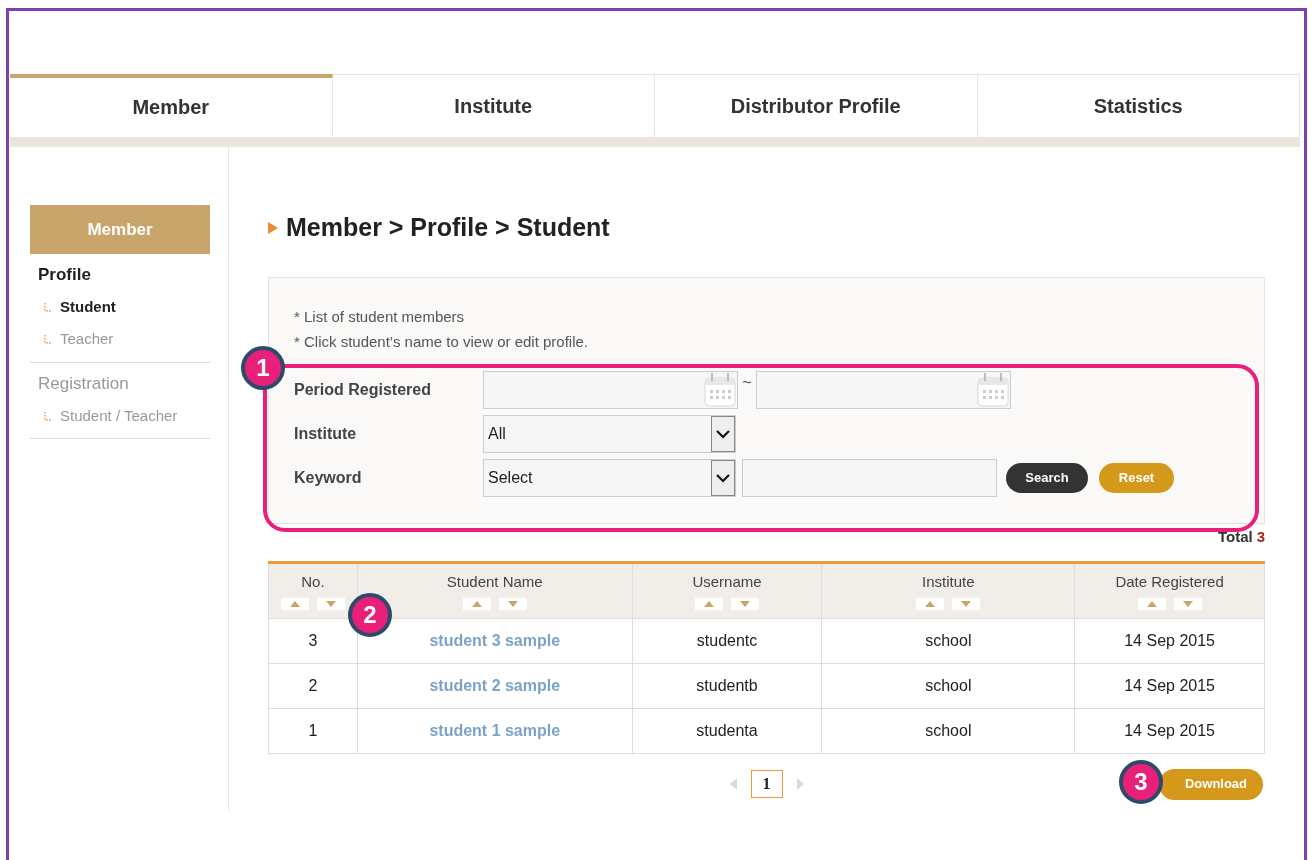  Describe the element at coordinates (313, 685) in the screenshot. I see `table-cell-text: 2` at that location.